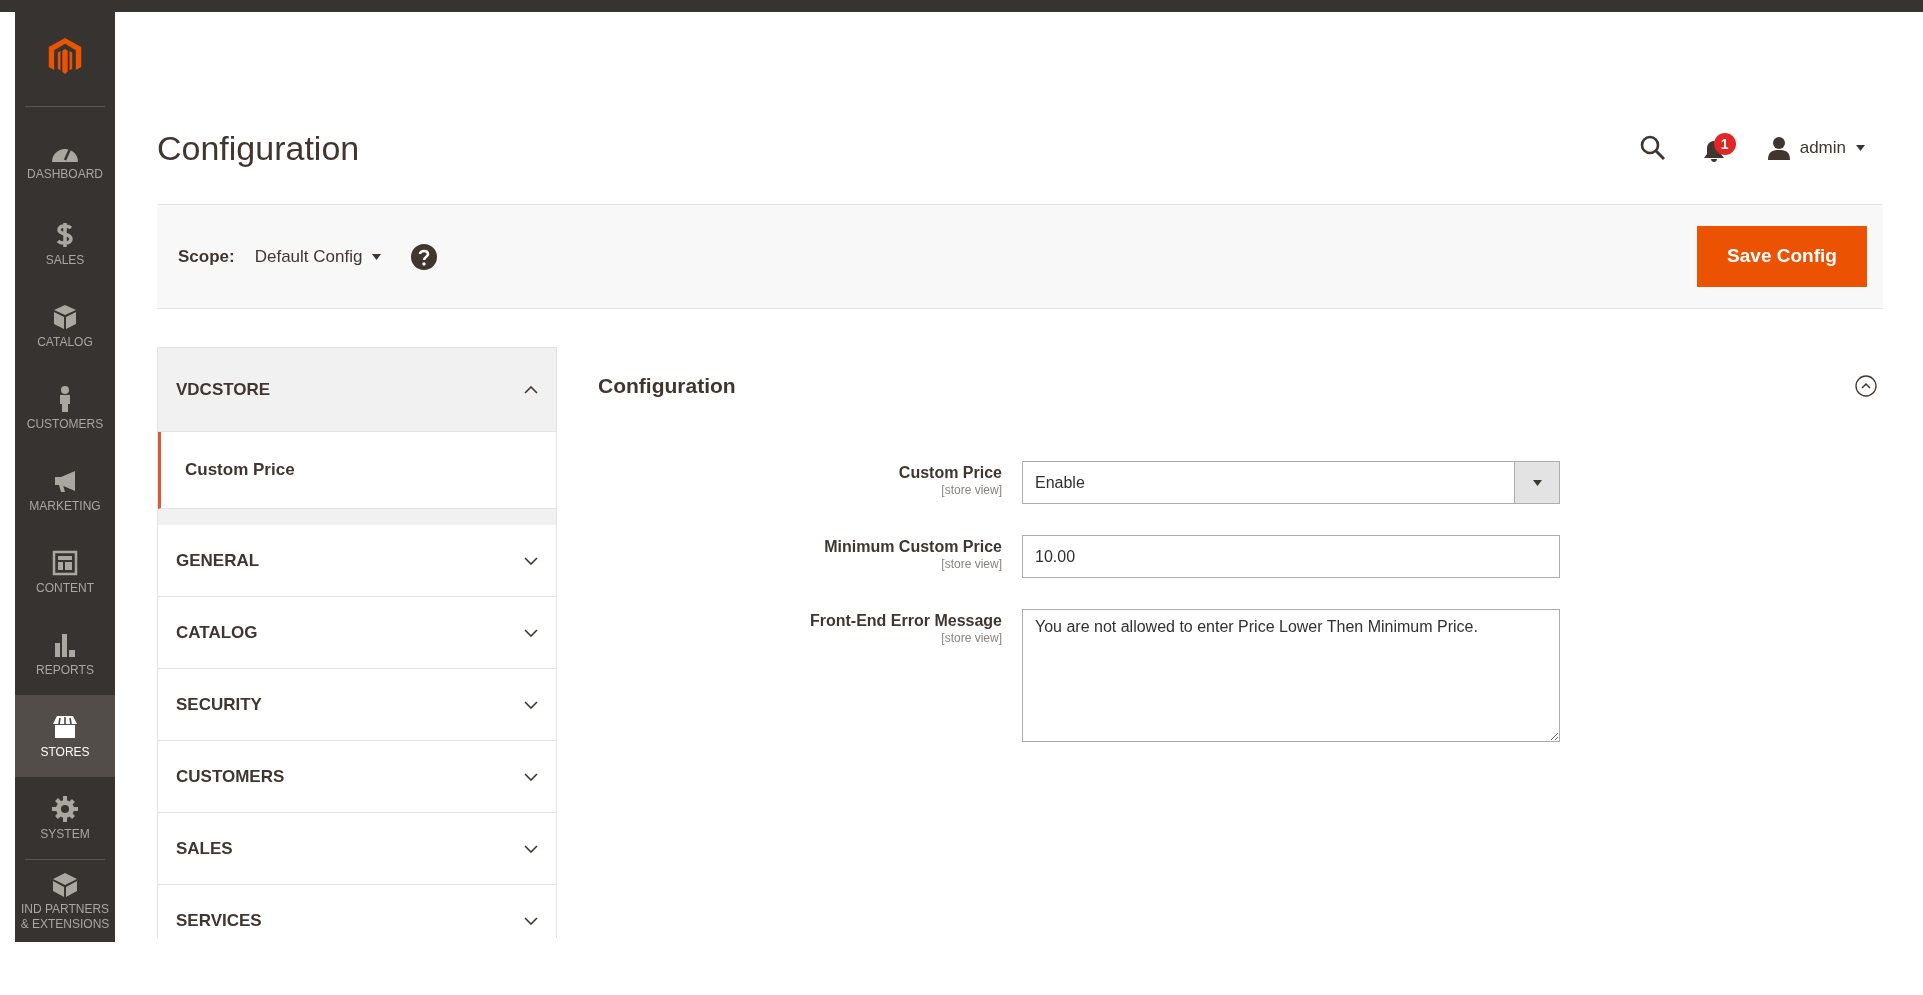 Image resolution: width=1923 pixels, height=995 pixels. I want to click on user-icon, so click(1778, 148).